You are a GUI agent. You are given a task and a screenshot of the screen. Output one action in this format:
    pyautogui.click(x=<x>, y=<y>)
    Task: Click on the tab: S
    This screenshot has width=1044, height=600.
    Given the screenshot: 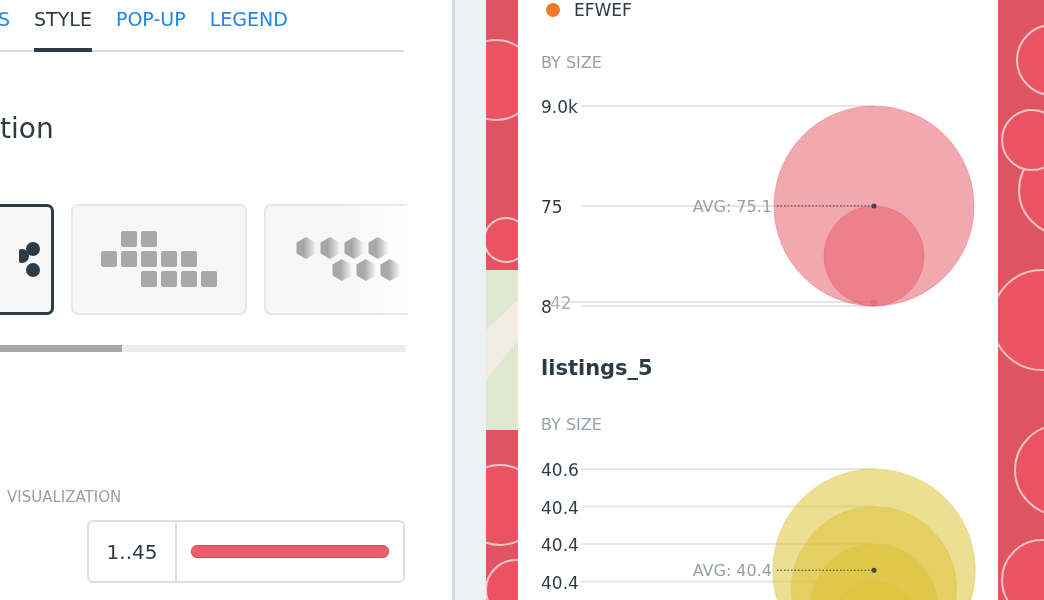 What is the action you would take?
    pyautogui.click(x=5, y=26)
    